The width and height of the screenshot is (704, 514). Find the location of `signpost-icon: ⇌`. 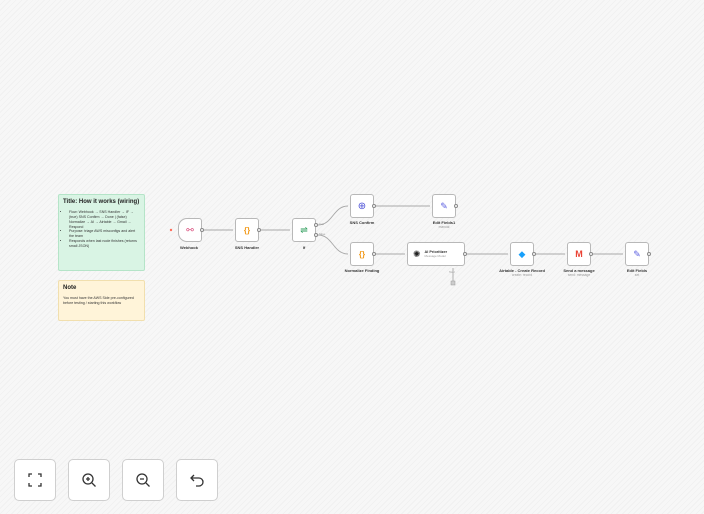

signpost-icon: ⇌ is located at coordinates (304, 229).